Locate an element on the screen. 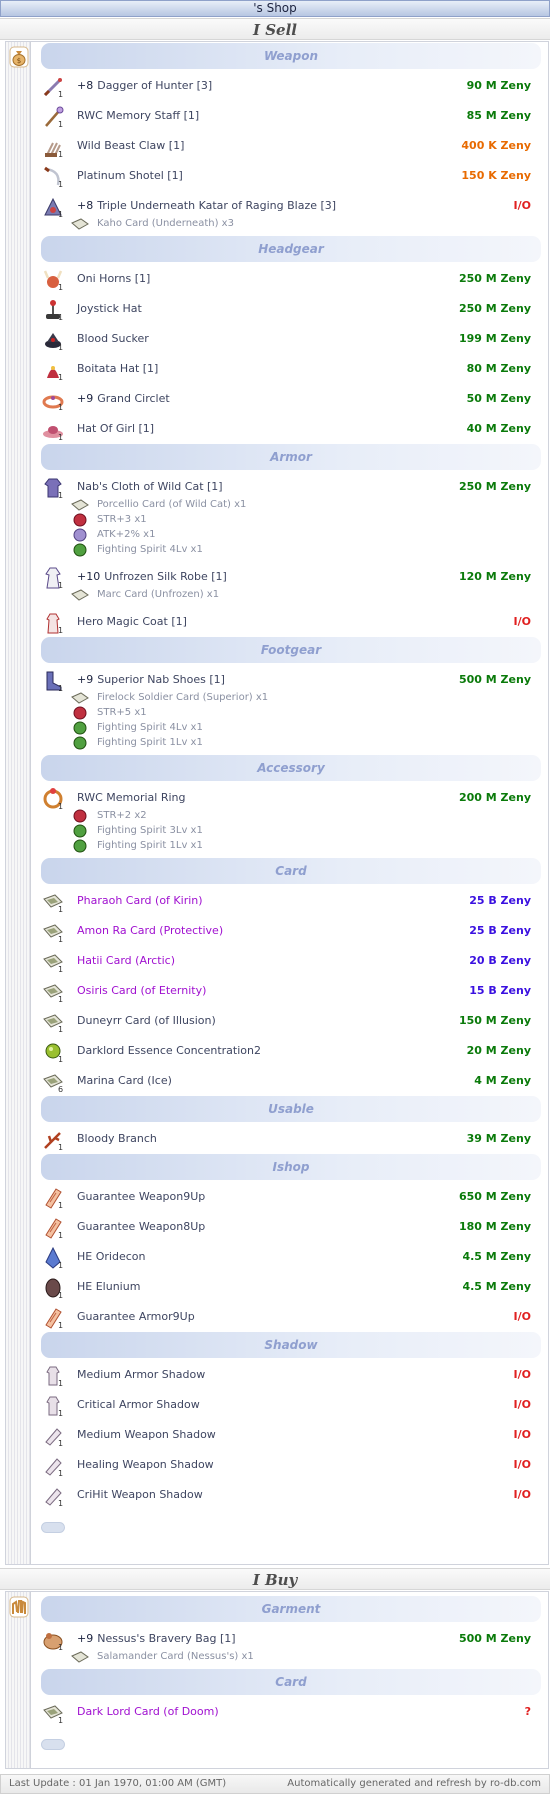  item-row: 1 Pharaoh Card (of Kirin) 25 B Zeny is located at coordinates (286, 902).